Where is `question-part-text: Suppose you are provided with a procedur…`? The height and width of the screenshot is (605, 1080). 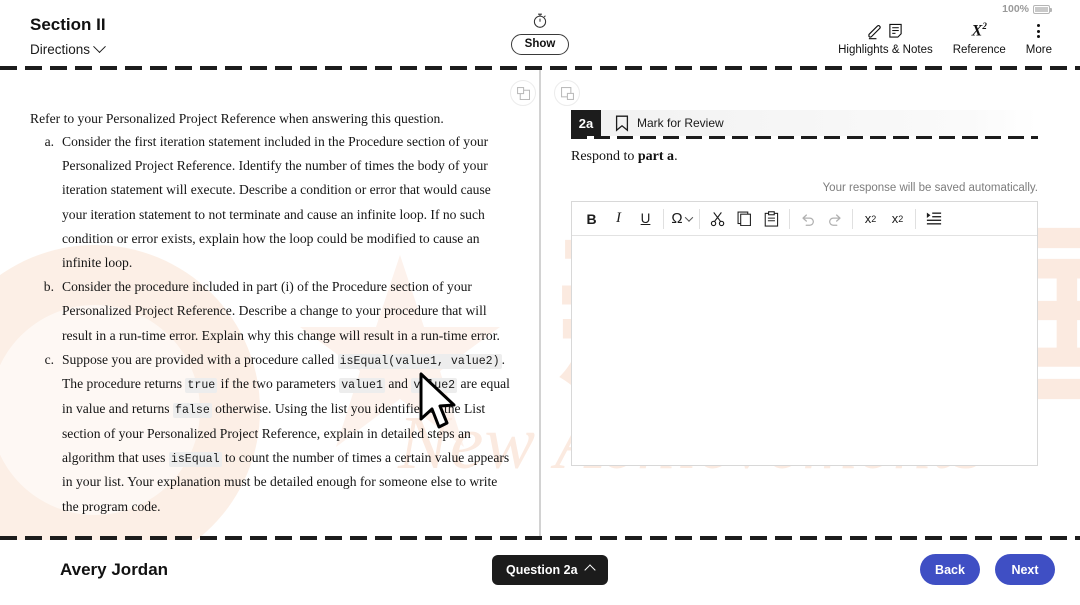 question-part-text: Suppose you are provided with a procedur… is located at coordinates (286, 433).